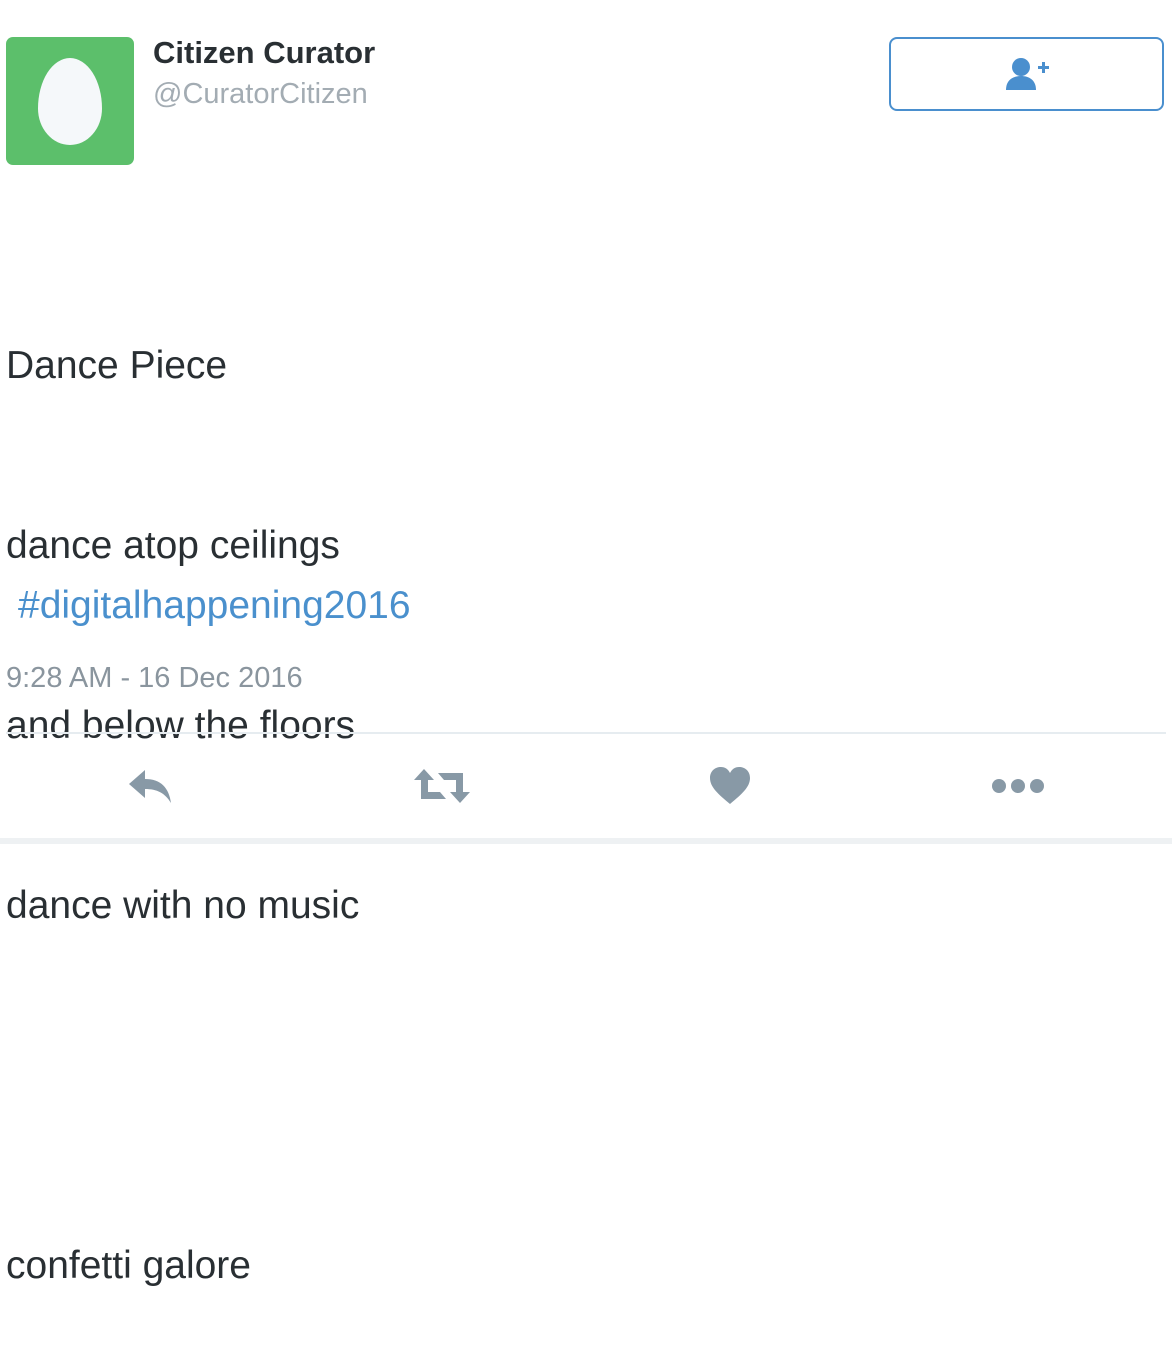 This screenshot has height=1356, width=1172. I want to click on user-display-name: Citizen Curator, so click(264, 53).